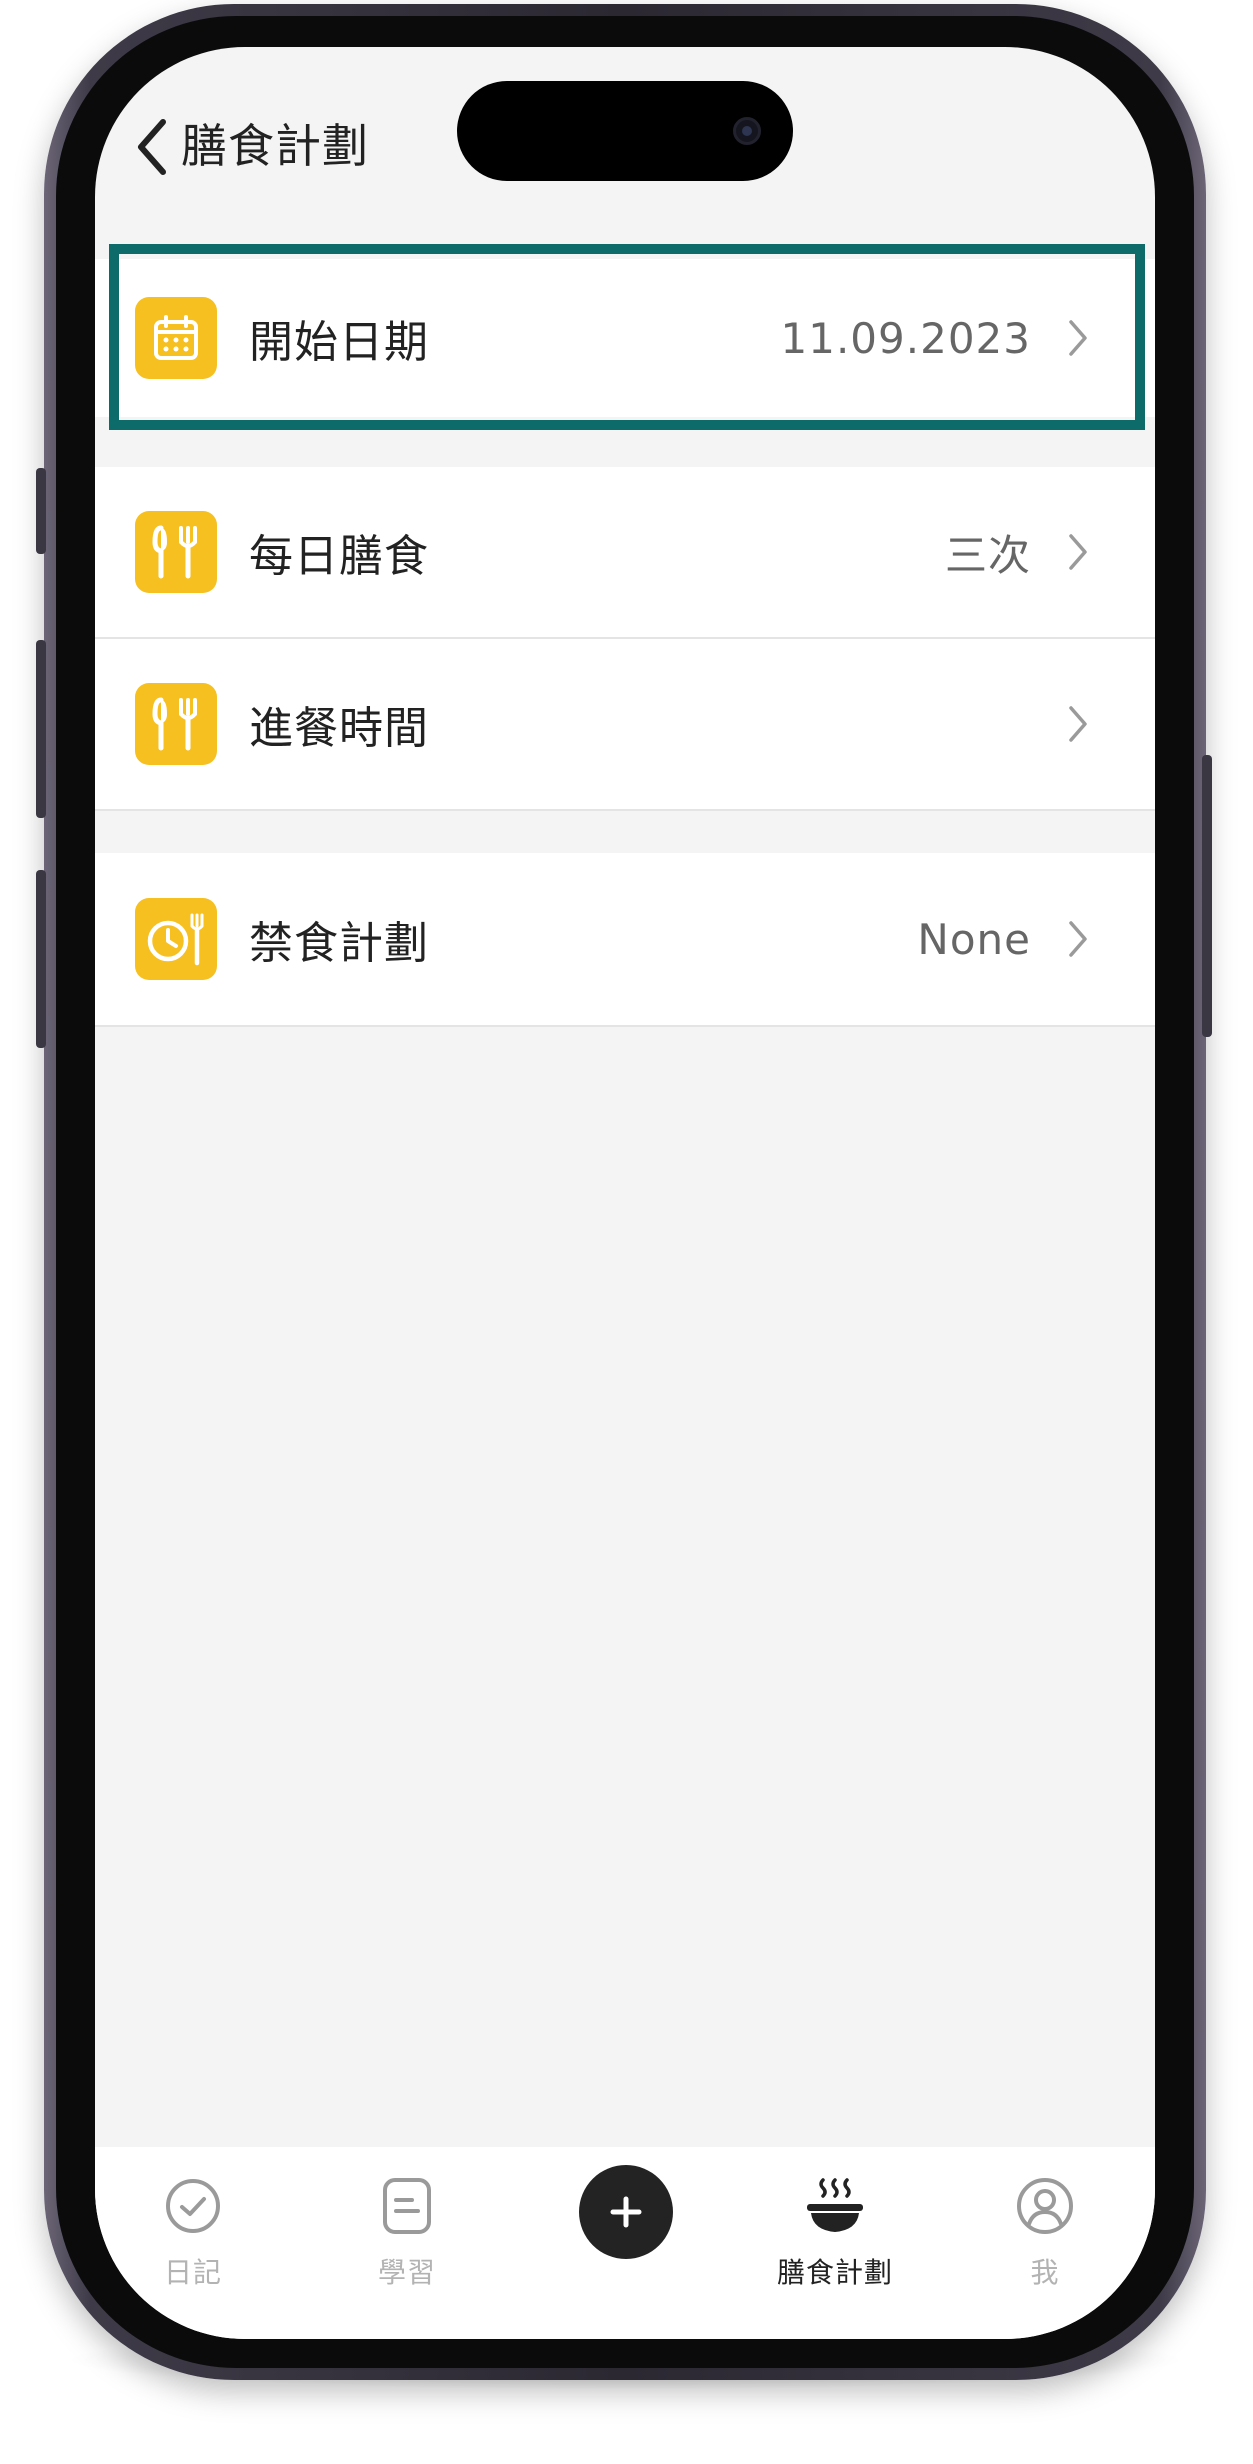  Describe the element at coordinates (834, 2272) in the screenshot. I see `tab-meal-plan-label: 膳食計劃` at that location.